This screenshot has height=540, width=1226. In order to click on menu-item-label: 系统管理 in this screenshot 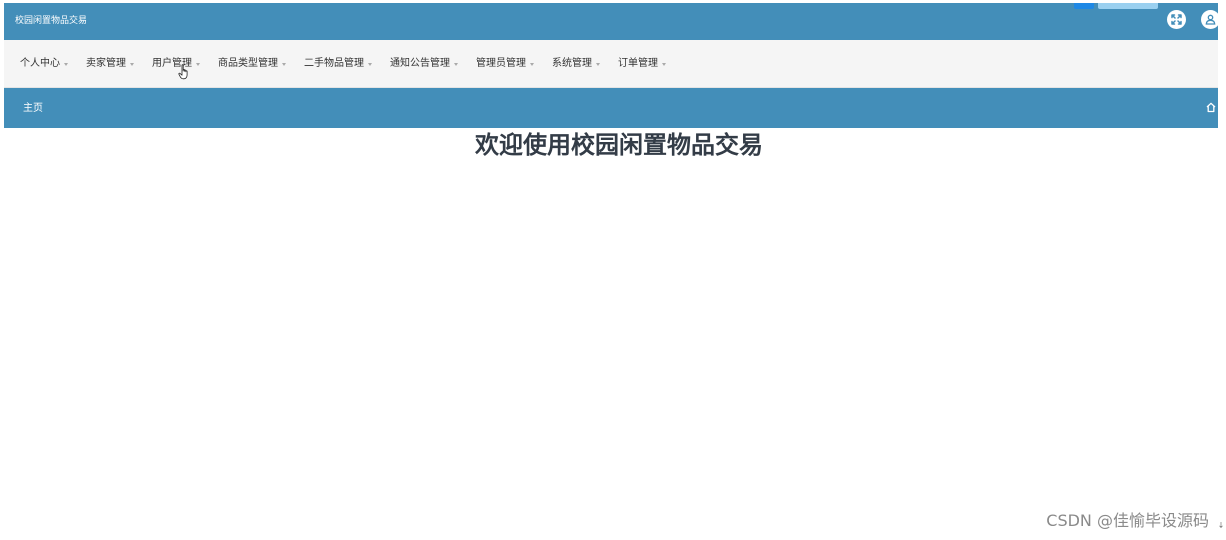, I will do `click(572, 63)`.